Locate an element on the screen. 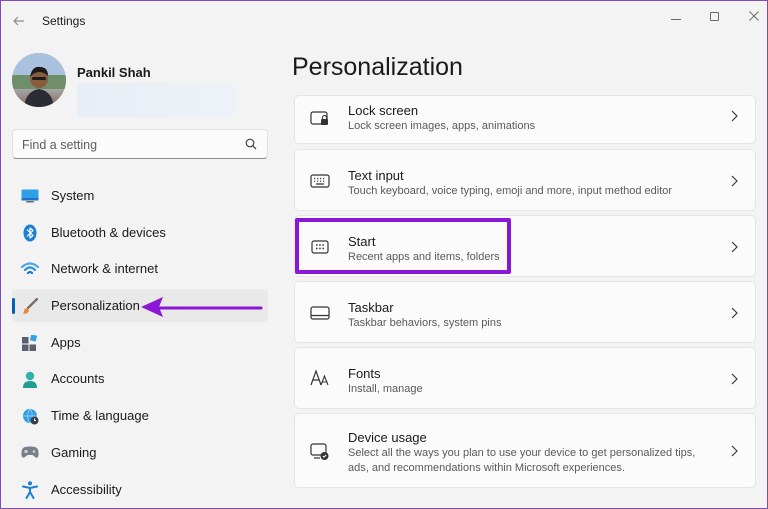 The height and width of the screenshot is (509, 768). sidebar-item-system: System is located at coordinates (140, 195).